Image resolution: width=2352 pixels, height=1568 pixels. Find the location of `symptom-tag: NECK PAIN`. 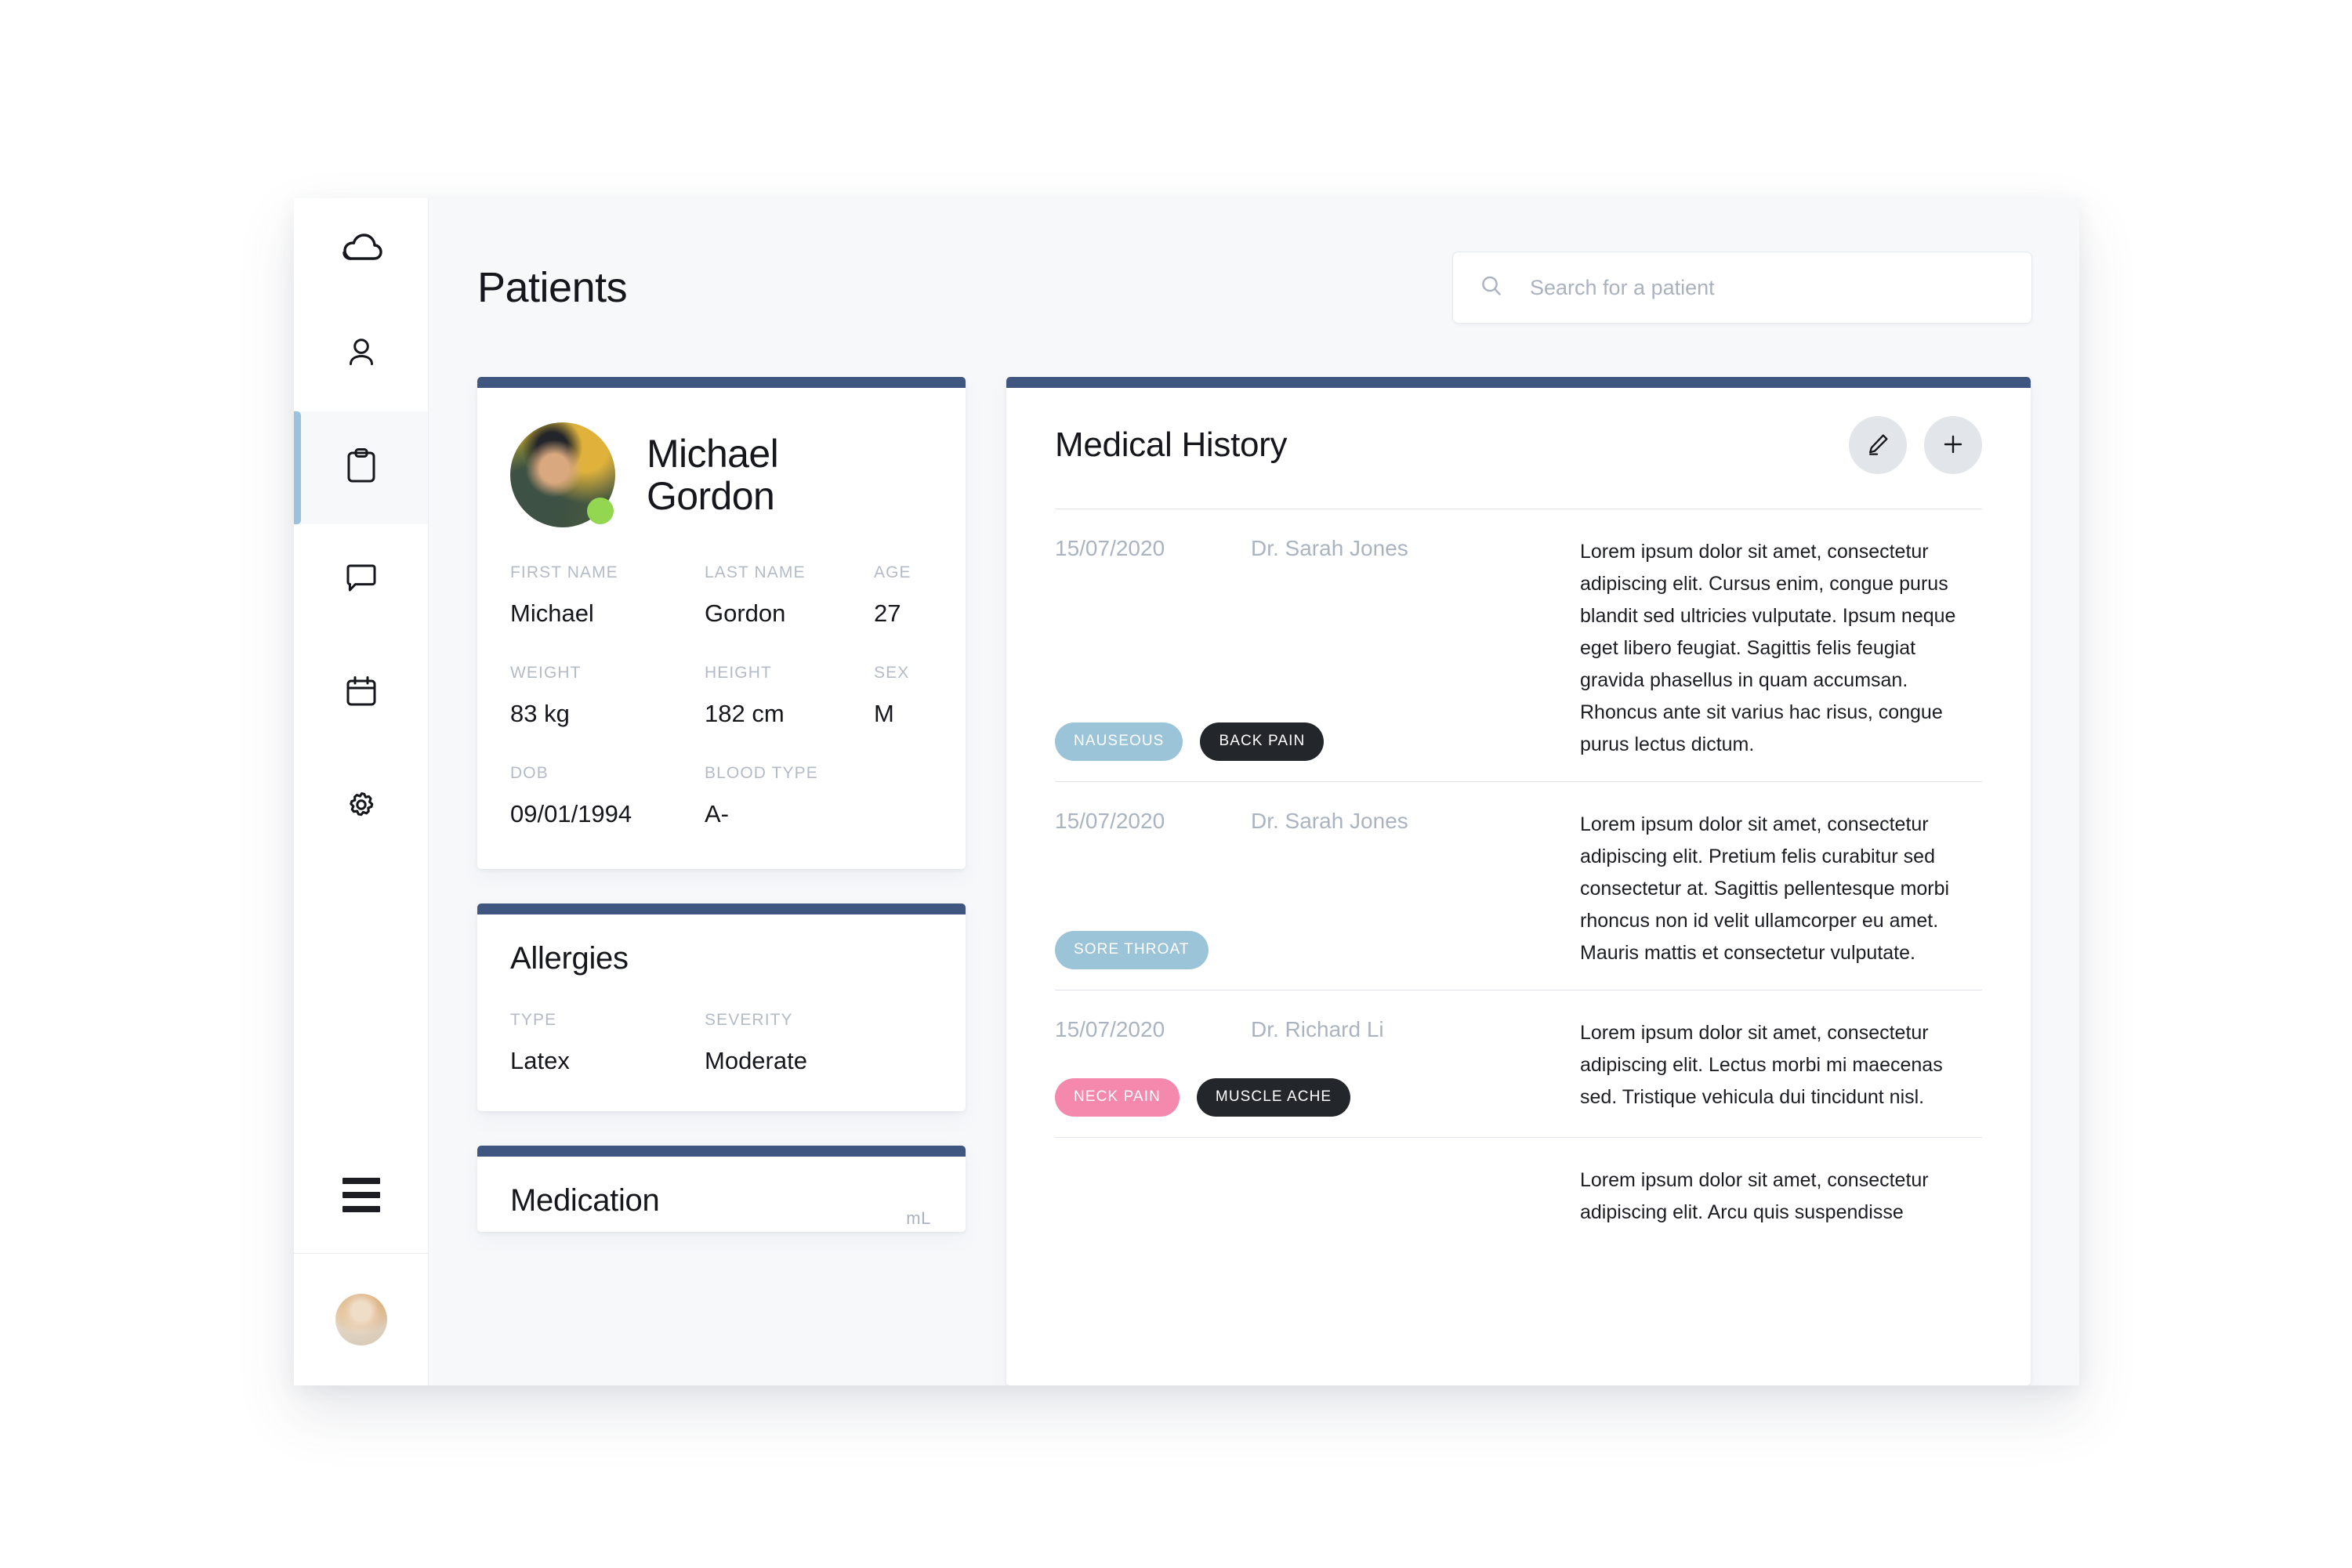

symptom-tag: NECK PAIN is located at coordinates (1118, 1097).